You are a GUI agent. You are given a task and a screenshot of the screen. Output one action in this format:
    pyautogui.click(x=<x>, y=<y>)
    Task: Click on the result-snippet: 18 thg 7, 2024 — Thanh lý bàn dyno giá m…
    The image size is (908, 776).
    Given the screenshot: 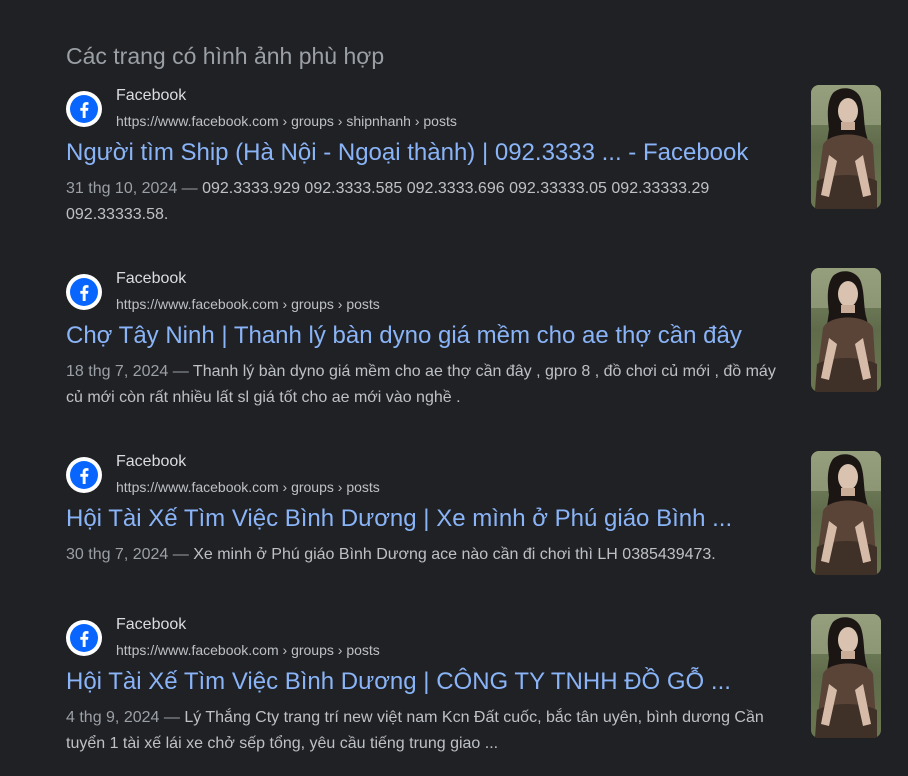 What is the action you would take?
    pyautogui.click(x=426, y=385)
    